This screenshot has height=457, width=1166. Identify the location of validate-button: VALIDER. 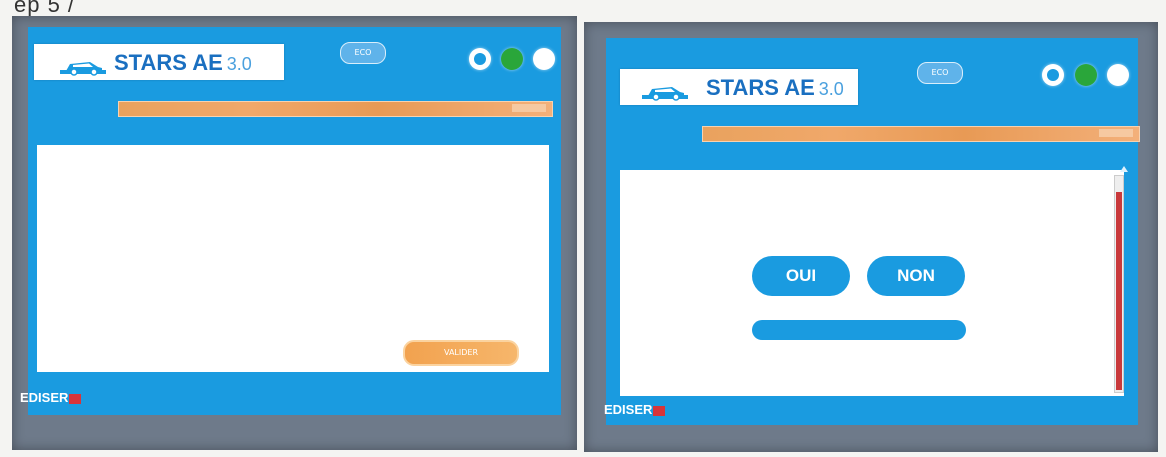
(461, 353).